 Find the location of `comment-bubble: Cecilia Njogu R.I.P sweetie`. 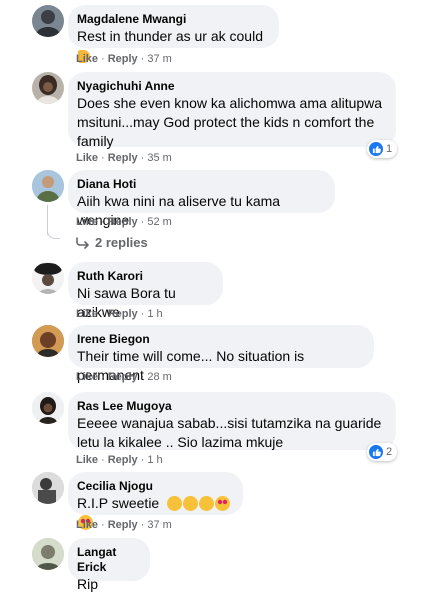

comment-bubble: Cecilia Njogu R.I.P sweetie is located at coordinates (155, 501).